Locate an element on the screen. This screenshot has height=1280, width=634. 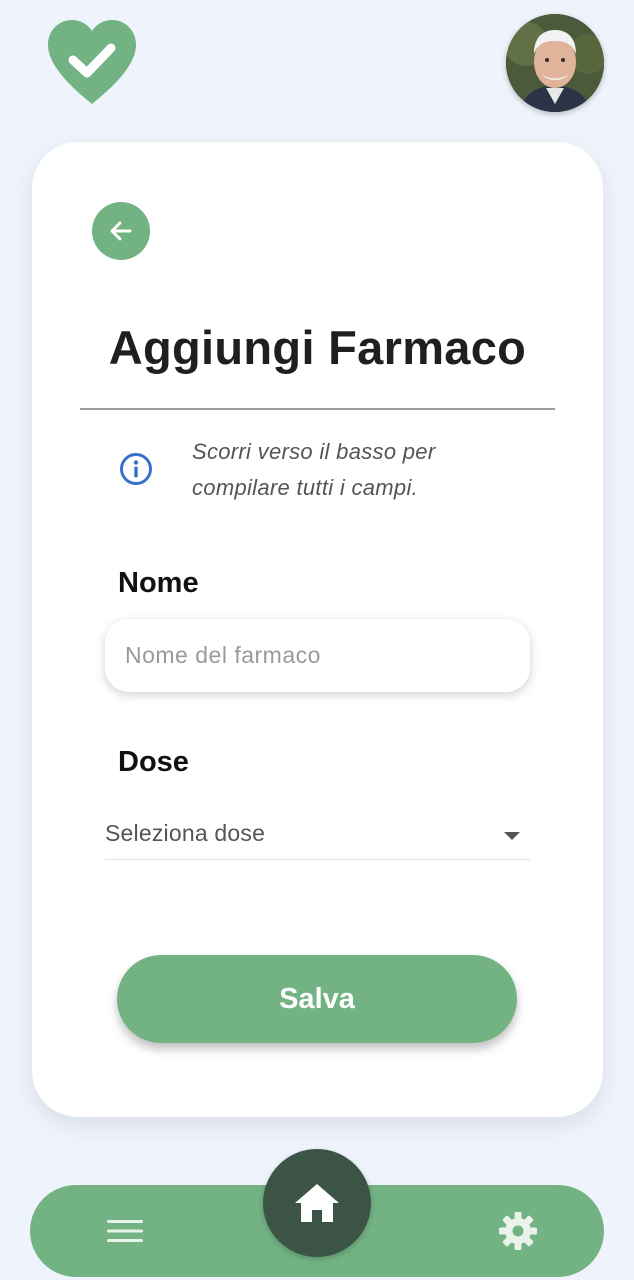
save-button: Salva is located at coordinates (317, 999).